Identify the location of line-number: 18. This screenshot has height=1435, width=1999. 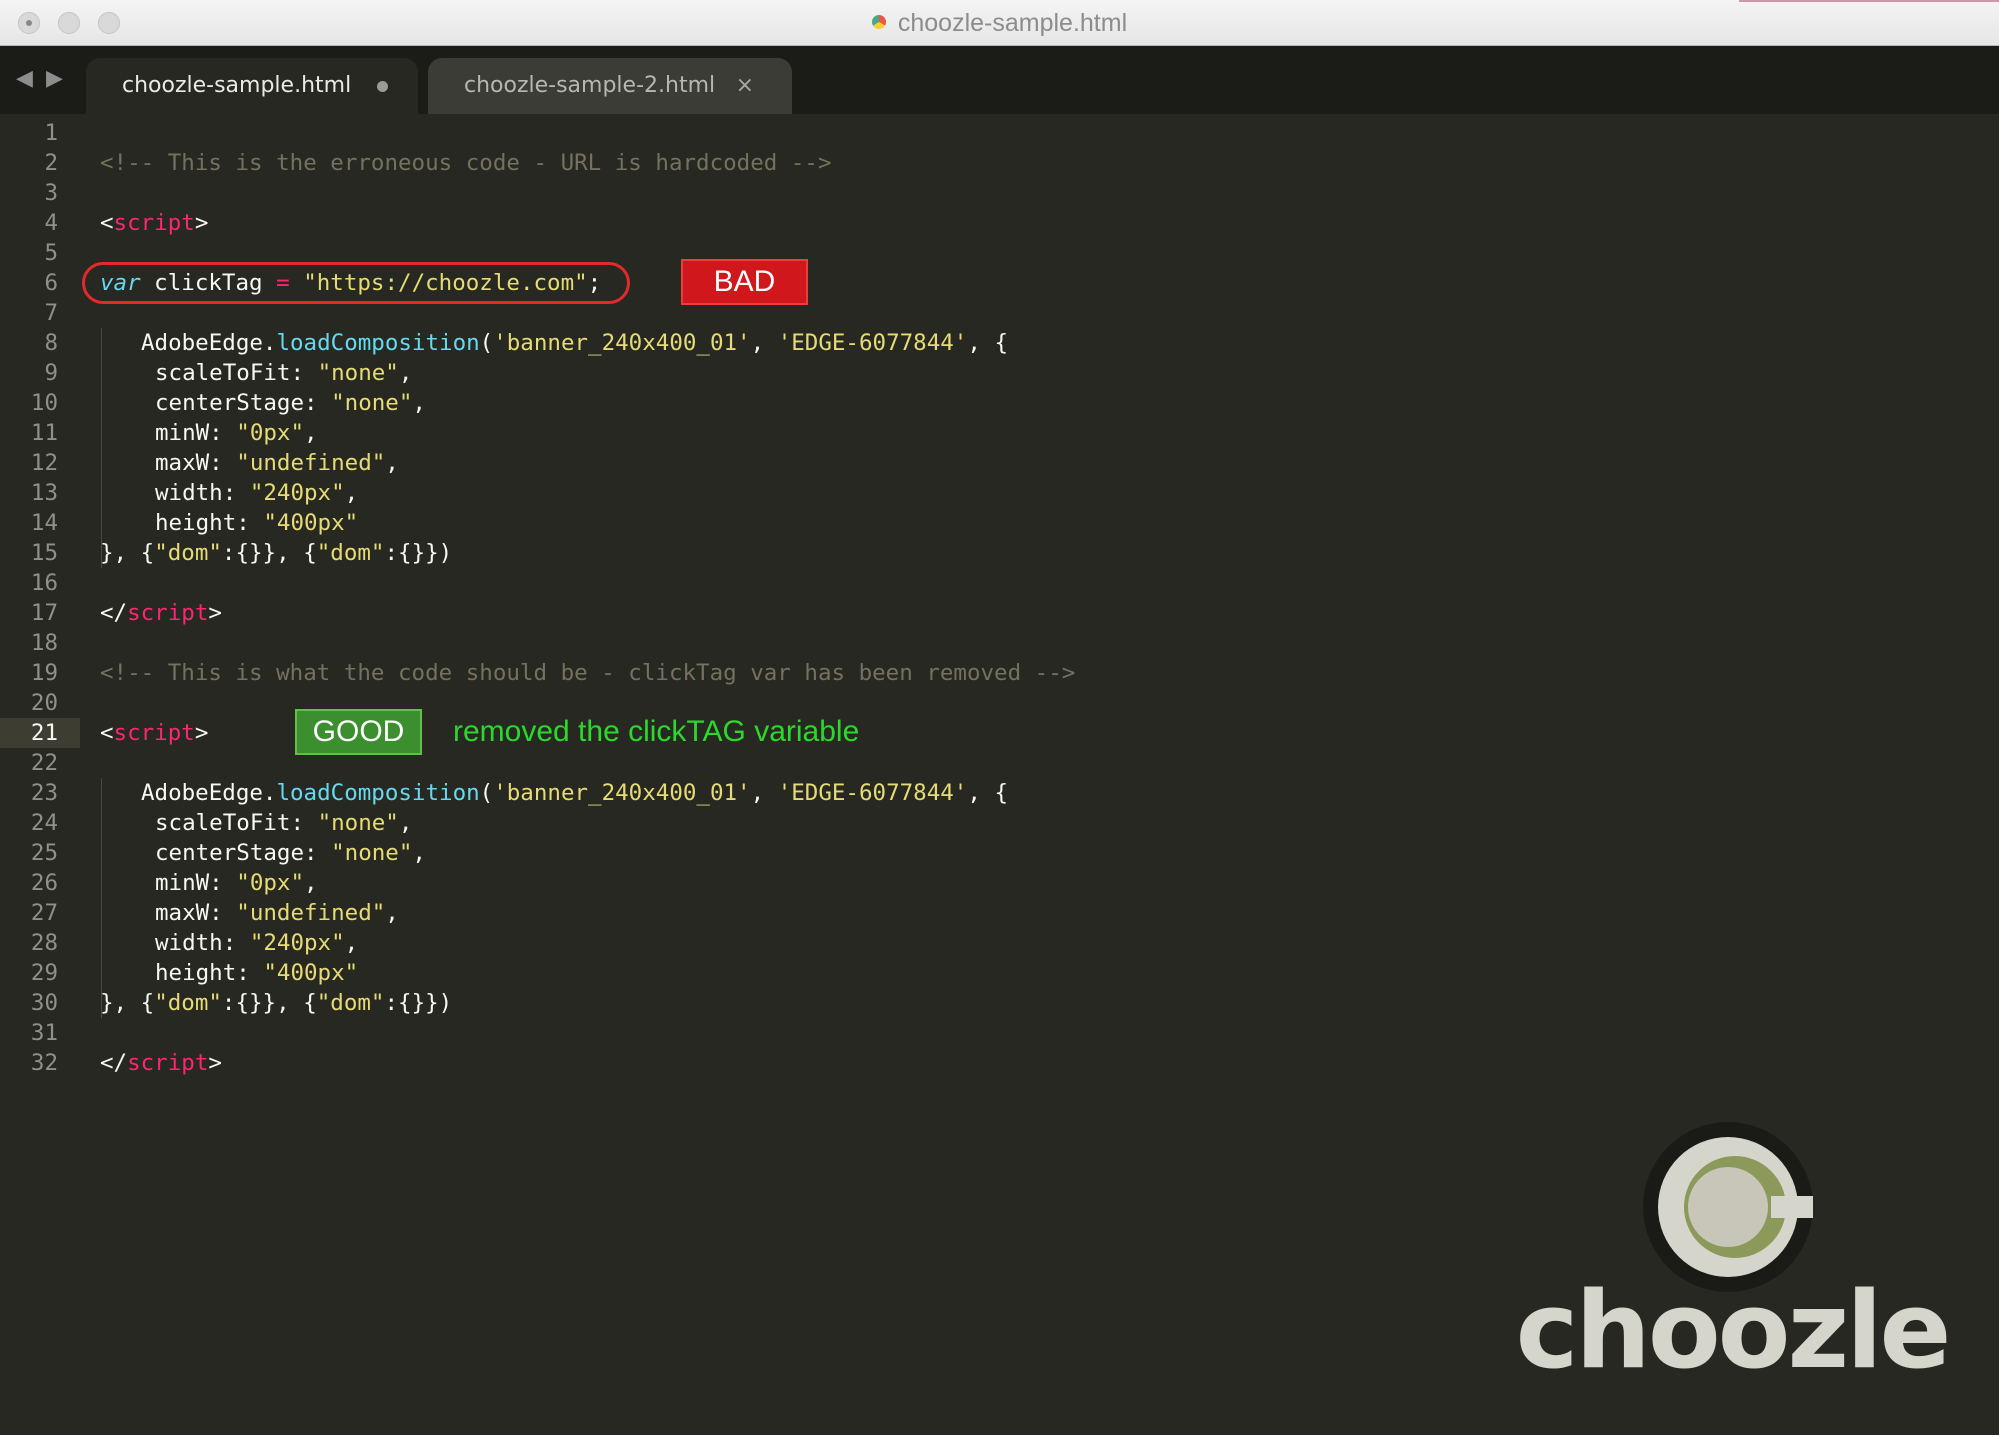
(44, 643).